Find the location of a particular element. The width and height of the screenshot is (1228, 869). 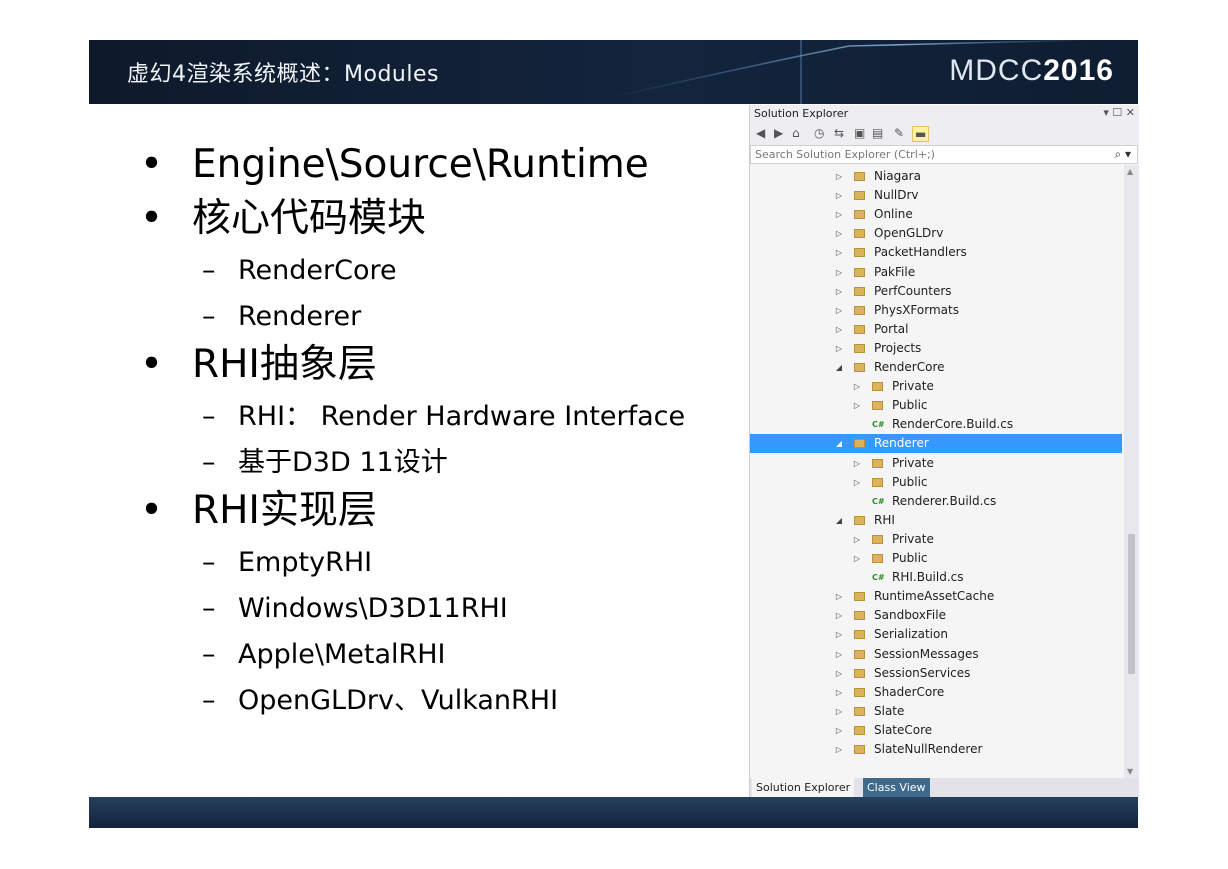

tree-node-label: Slate is located at coordinates (889, 711).